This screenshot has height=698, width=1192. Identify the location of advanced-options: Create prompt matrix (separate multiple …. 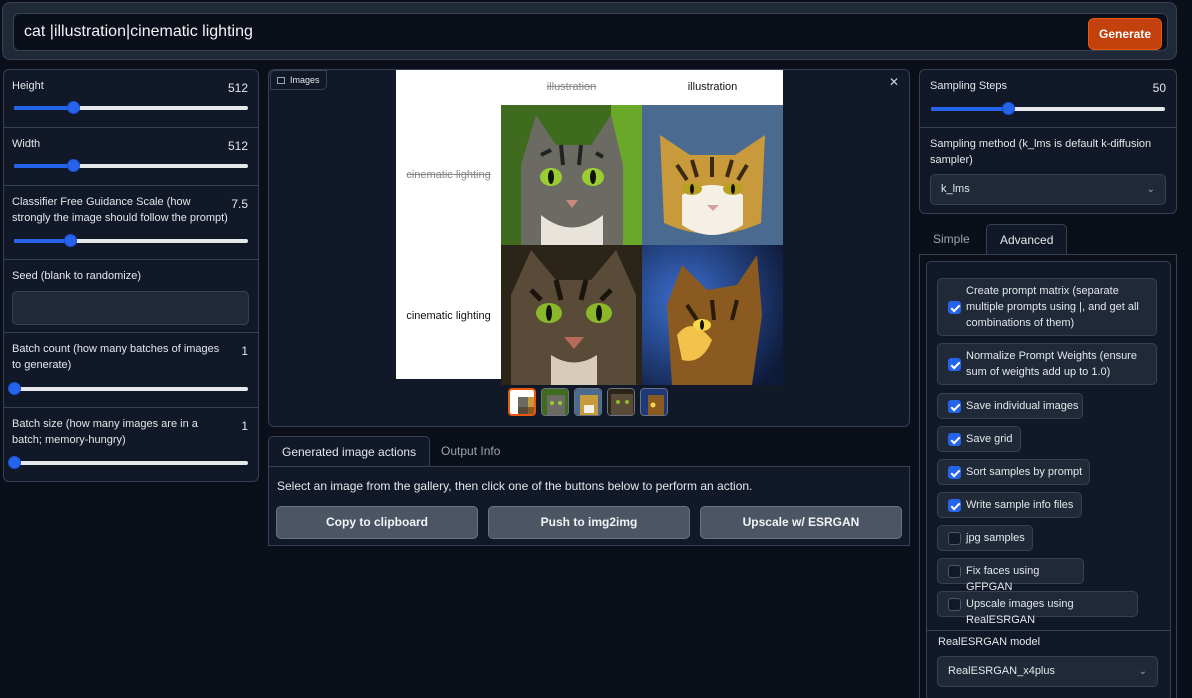
(1048, 479).